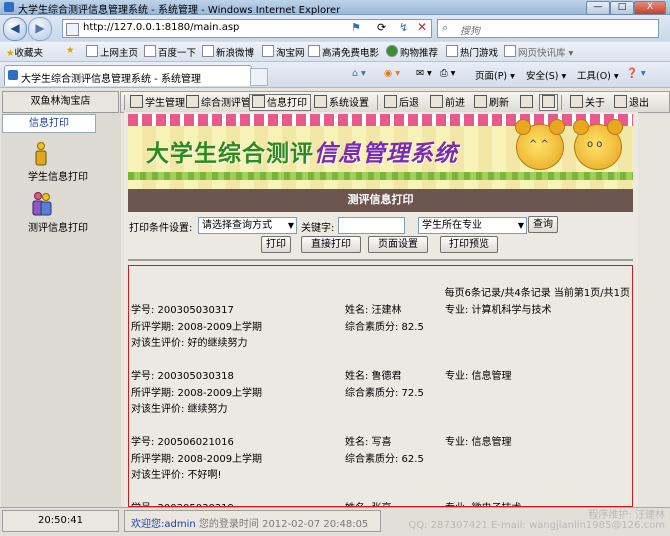 Image resolution: width=670 pixels, height=536 pixels. What do you see at coordinates (523, 127) in the screenshot?
I see `bear-ear` at bounding box center [523, 127].